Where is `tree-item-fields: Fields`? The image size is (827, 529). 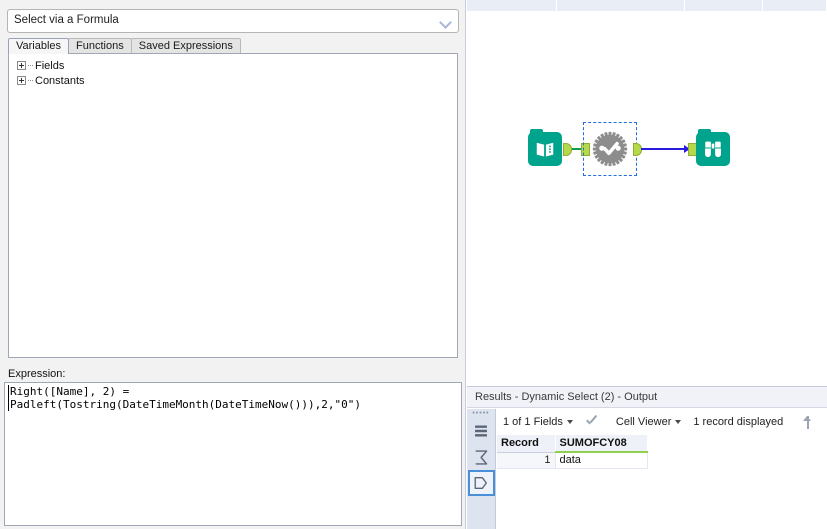
tree-item-fields: Fields is located at coordinates (233, 65).